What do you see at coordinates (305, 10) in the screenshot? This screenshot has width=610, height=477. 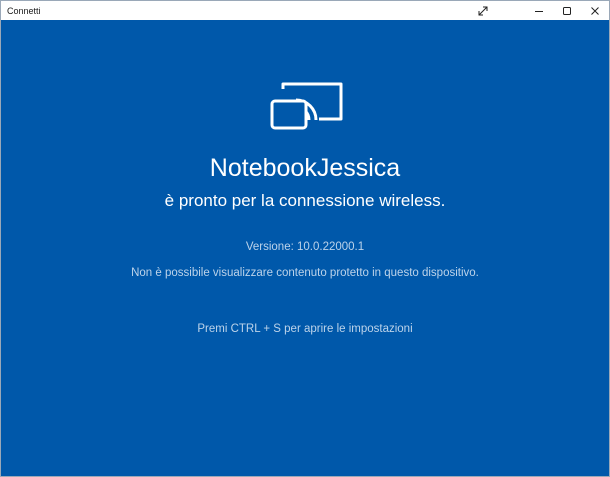 I see `title-bar: Connetti` at bounding box center [305, 10].